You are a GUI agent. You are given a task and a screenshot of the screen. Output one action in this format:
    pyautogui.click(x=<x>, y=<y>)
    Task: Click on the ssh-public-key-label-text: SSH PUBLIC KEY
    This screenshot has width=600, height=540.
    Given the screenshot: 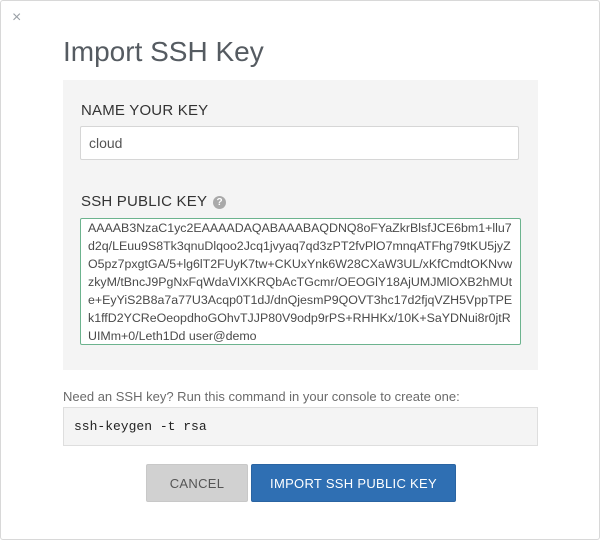 What is the action you would take?
    pyautogui.click(x=144, y=201)
    